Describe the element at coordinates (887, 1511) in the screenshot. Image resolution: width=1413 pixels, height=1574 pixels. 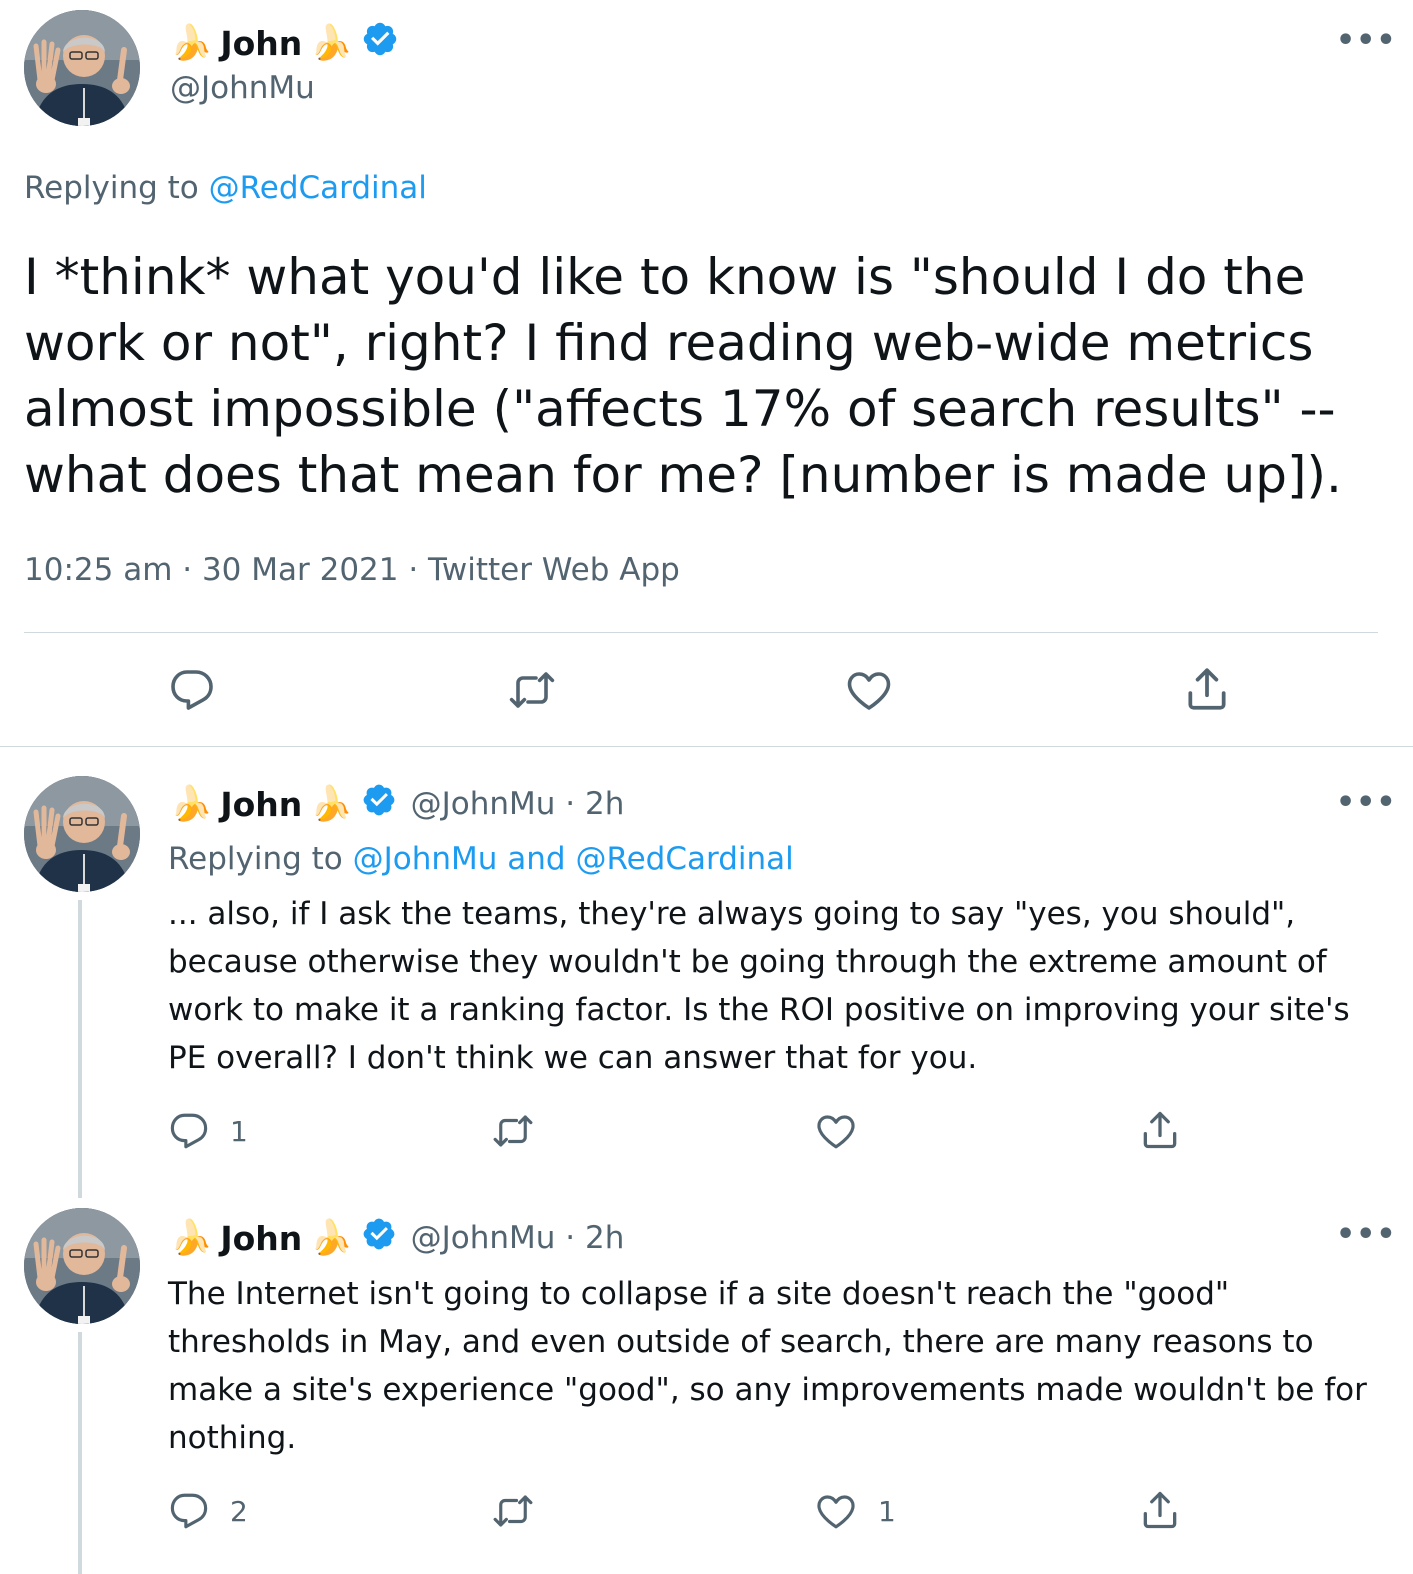
I see `like-count: 1` at that location.